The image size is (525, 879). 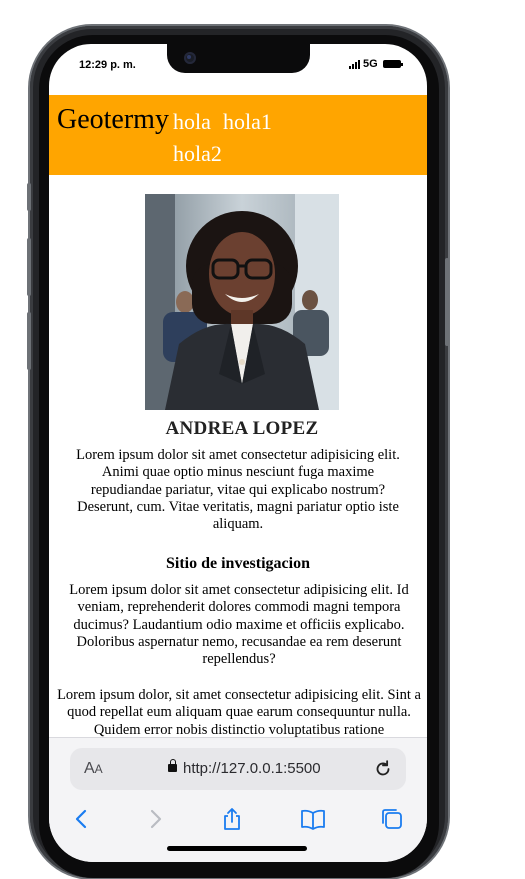 I want to click on site-brand: Geotermy, so click(x=113, y=120).